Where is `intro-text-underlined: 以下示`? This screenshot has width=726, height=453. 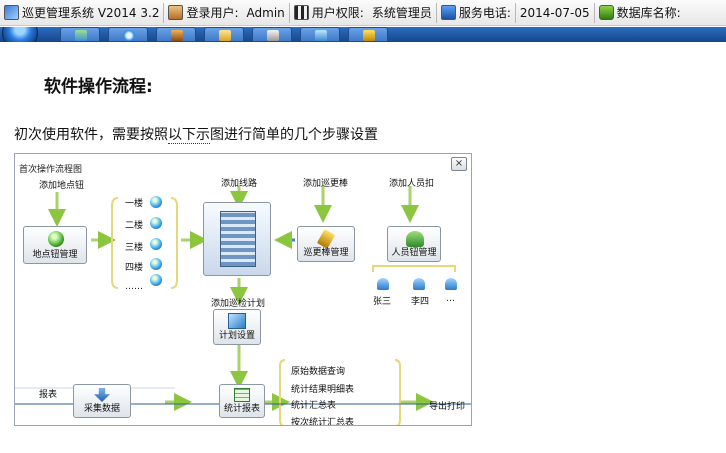 intro-text-underlined: 以下示 is located at coordinates (189, 135).